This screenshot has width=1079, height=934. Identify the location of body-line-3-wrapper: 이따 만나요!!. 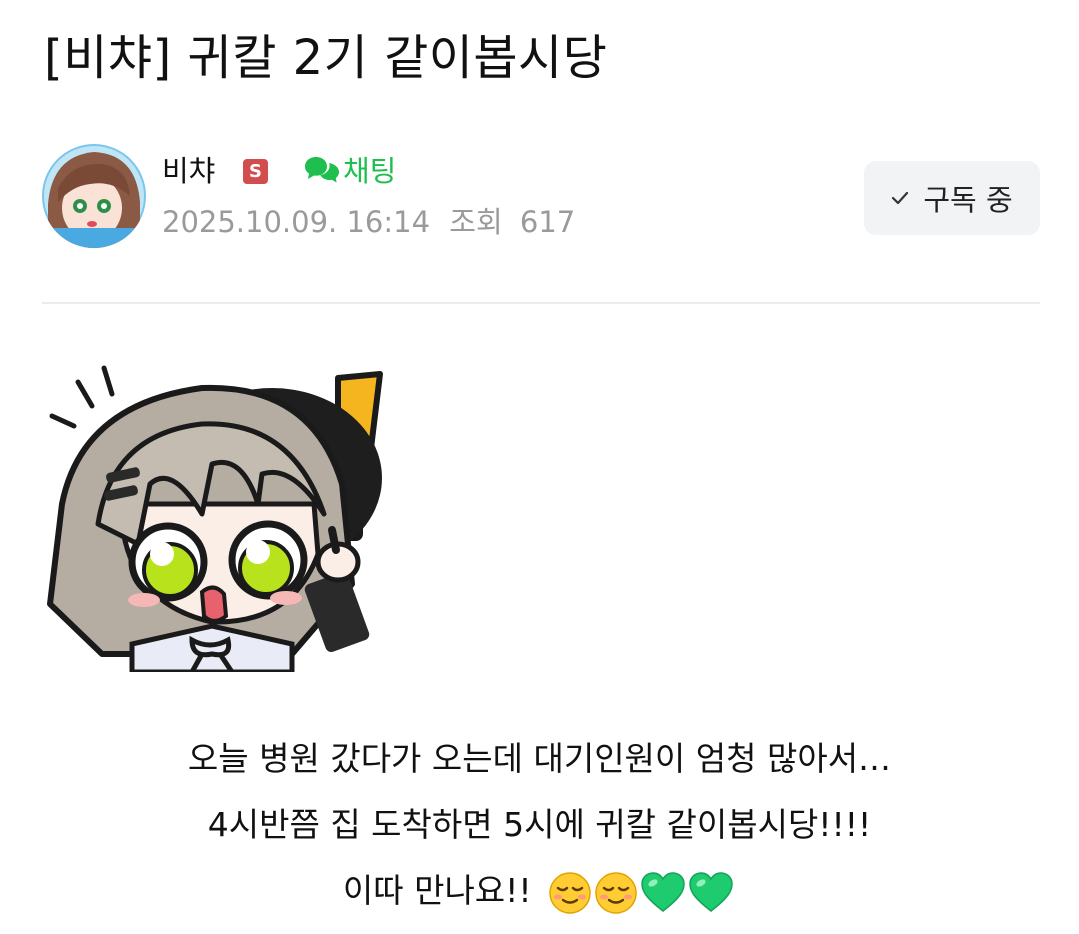
(539, 891).